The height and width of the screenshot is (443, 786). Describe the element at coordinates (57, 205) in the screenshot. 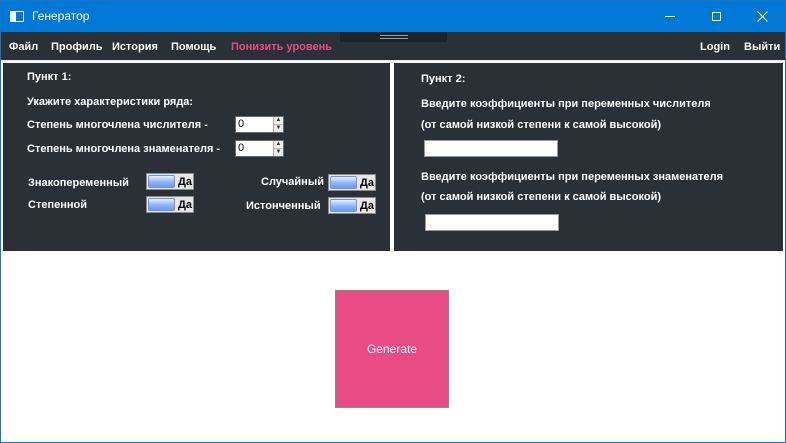

I see `power-label: Степенной` at that location.